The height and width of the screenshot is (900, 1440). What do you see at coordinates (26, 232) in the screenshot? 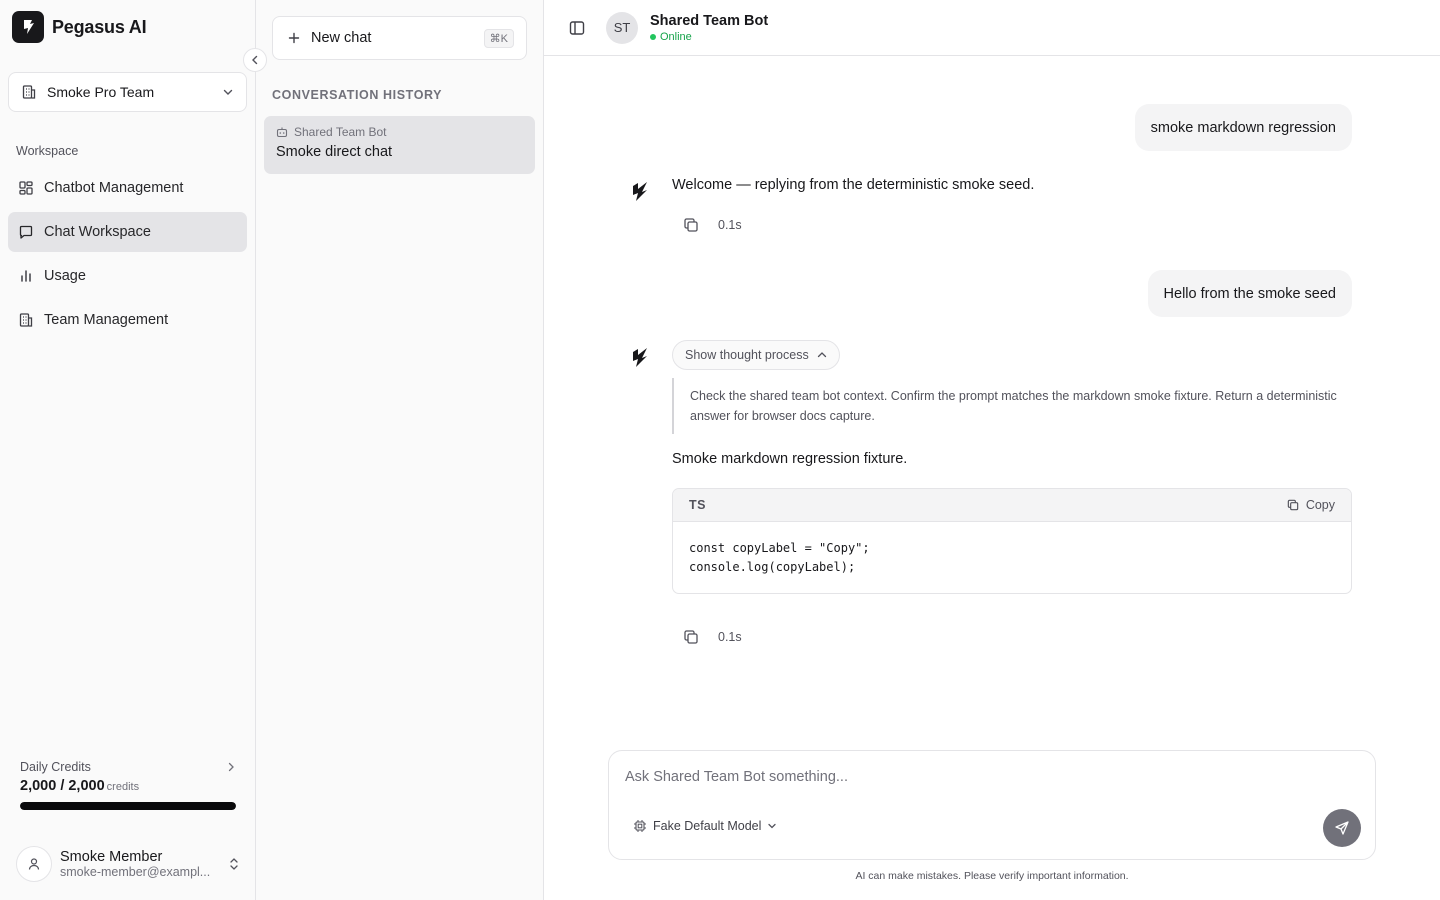
I see `chat-icon` at bounding box center [26, 232].